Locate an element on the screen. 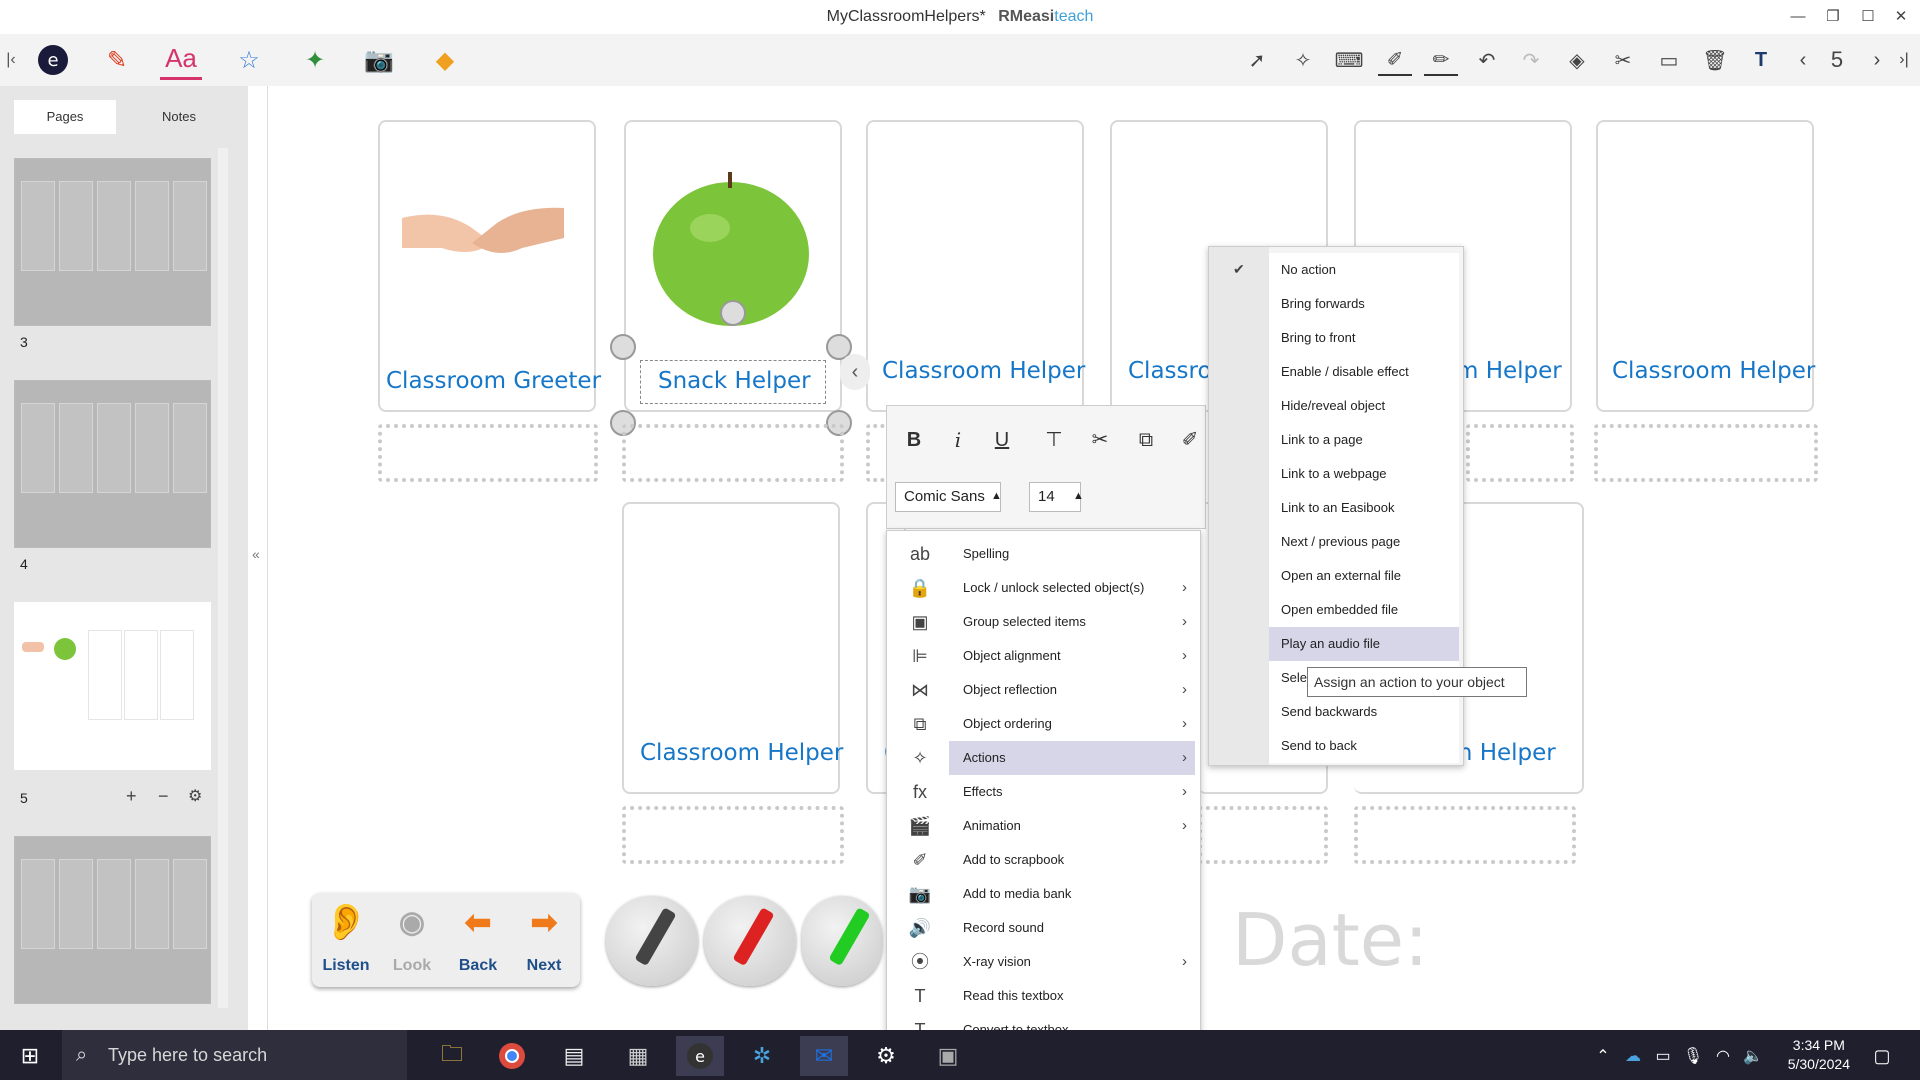 Image resolution: width=1920 pixels, height=1080 pixels. font-name-dropdown-icon: ▲ is located at coordinates (996, 496).